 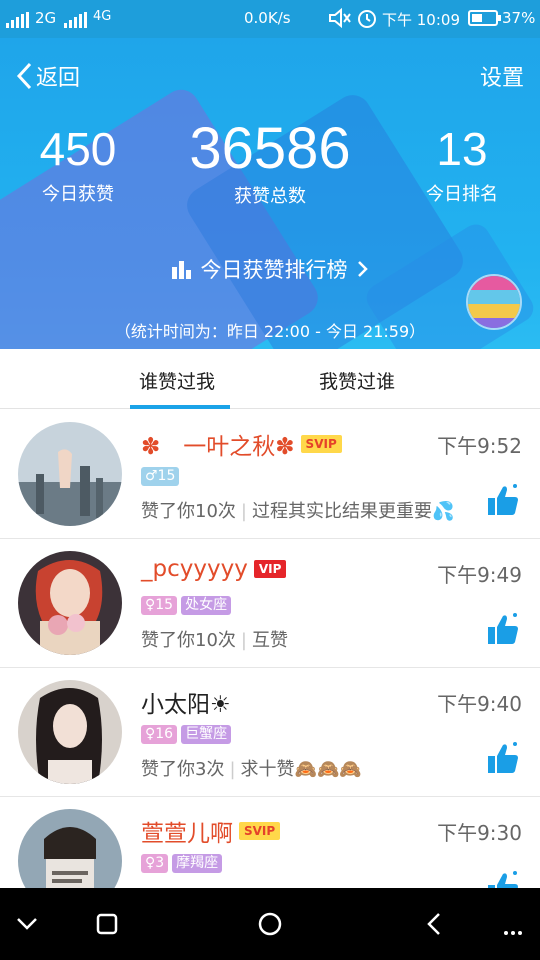 I want to click on ranking-link: 今日获赞排行榜, so click(x=270, y=269).